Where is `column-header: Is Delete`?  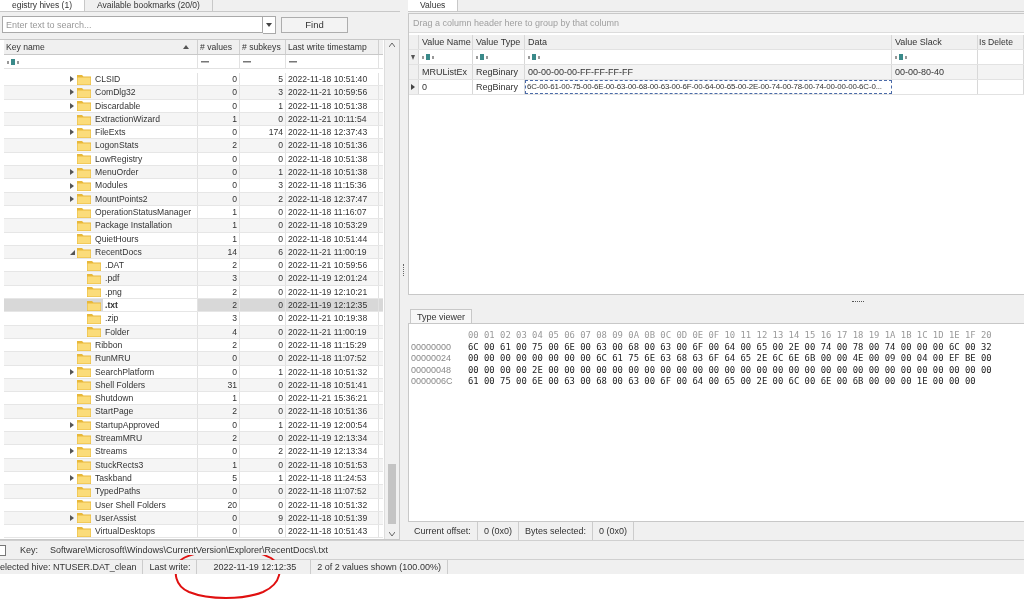 column-header: Is Delete is located at coordinates (1001, 42).